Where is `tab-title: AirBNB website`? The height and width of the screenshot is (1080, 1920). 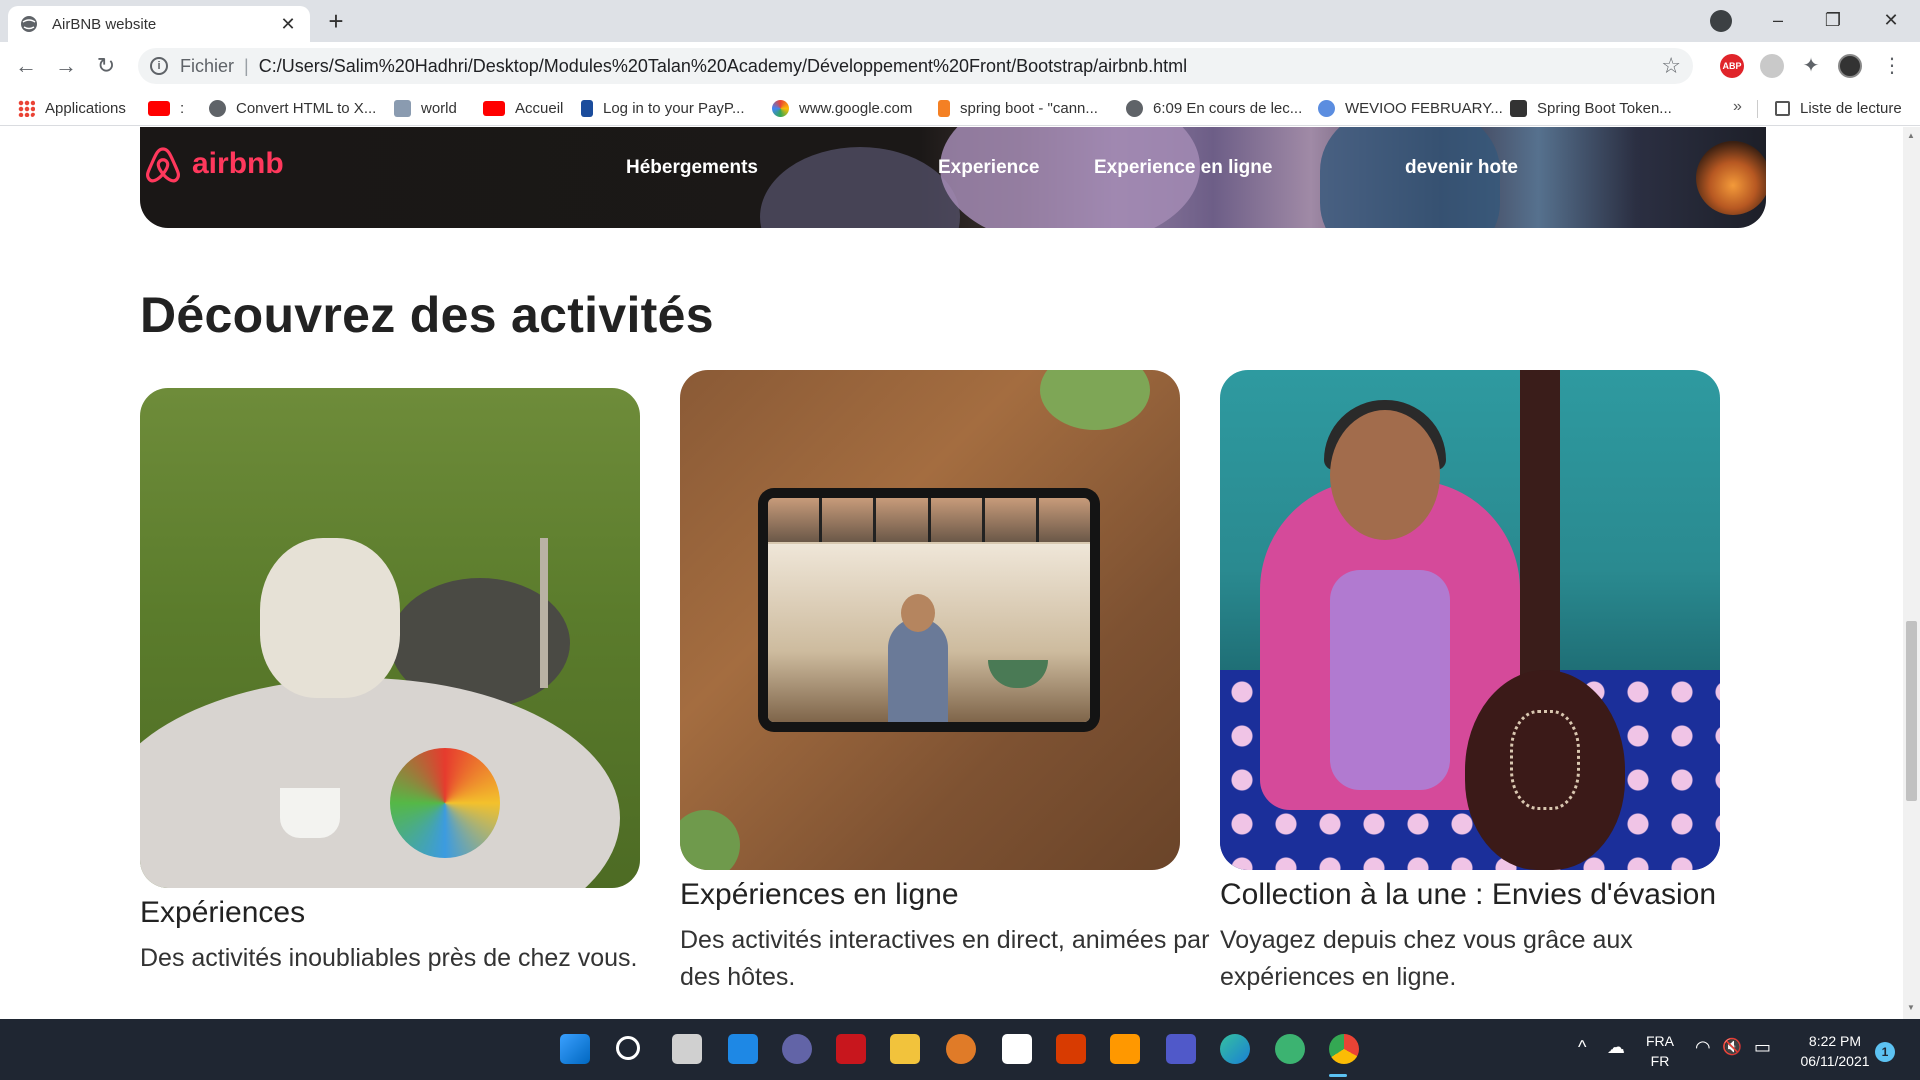
tab-title: AirBNB website is located at coordinates (104, 24).